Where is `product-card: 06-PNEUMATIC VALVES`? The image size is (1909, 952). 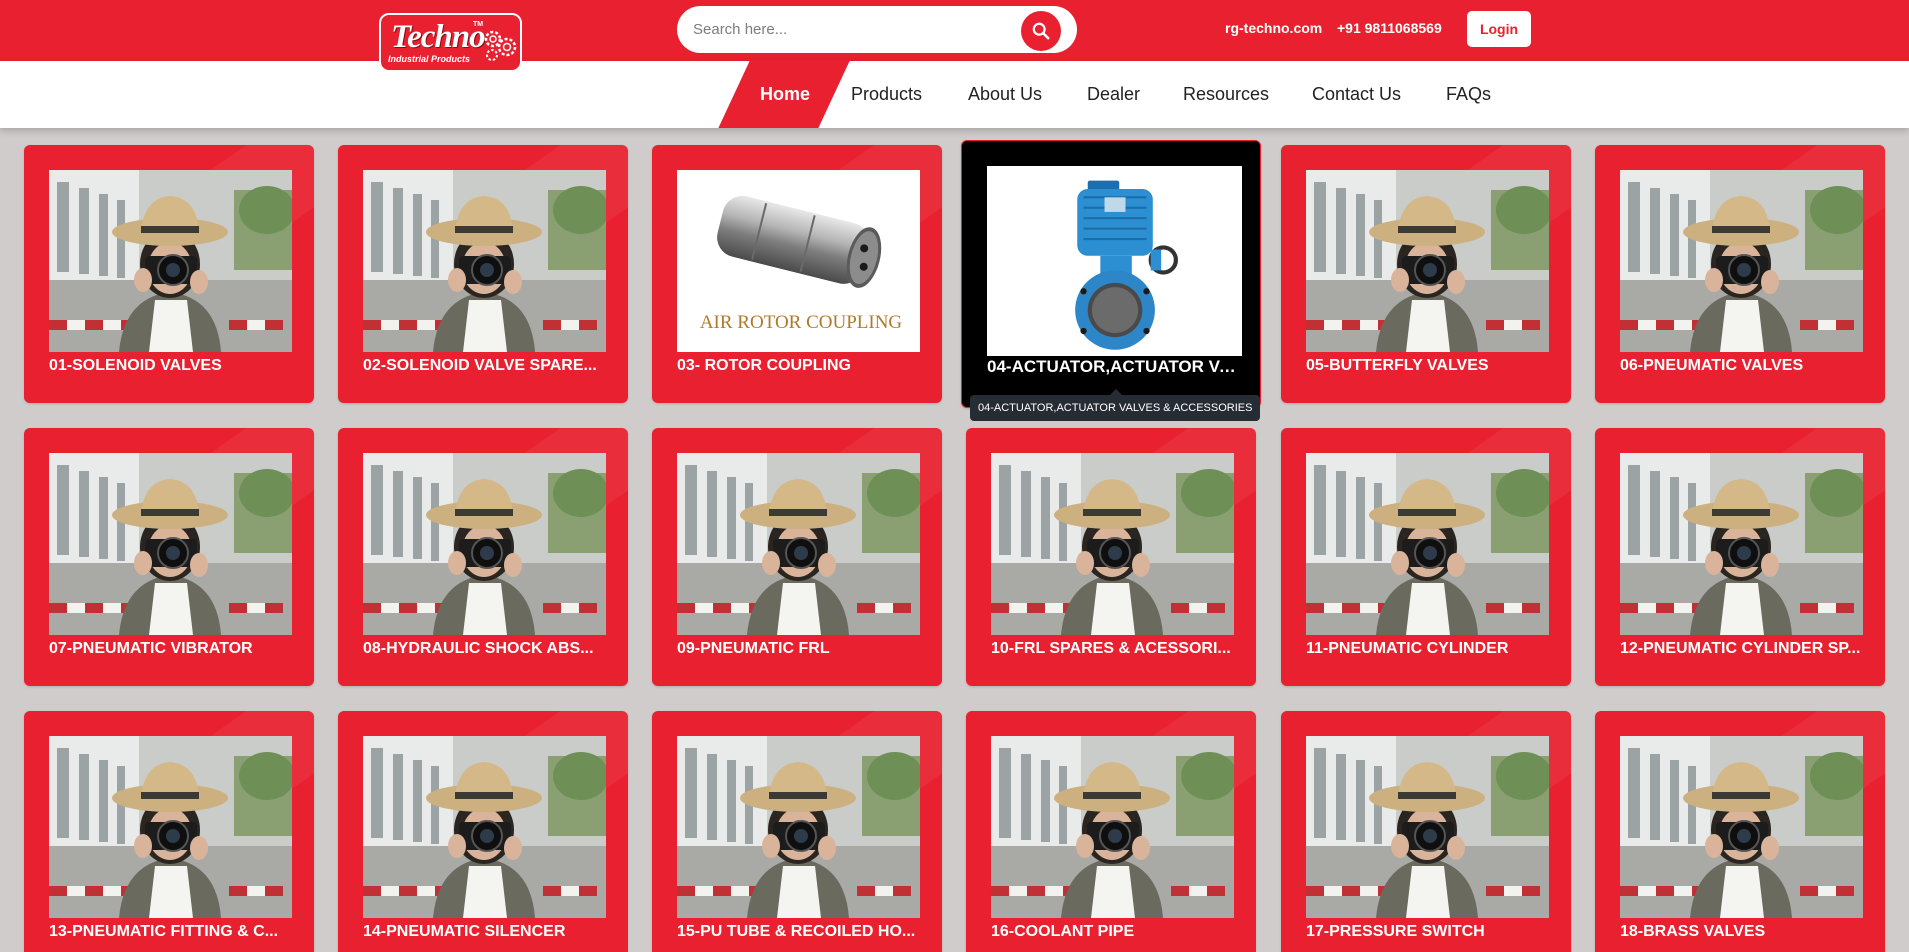
product-card: 06-PNEUMATIC VALVES is located at coordinates (1740, 274).